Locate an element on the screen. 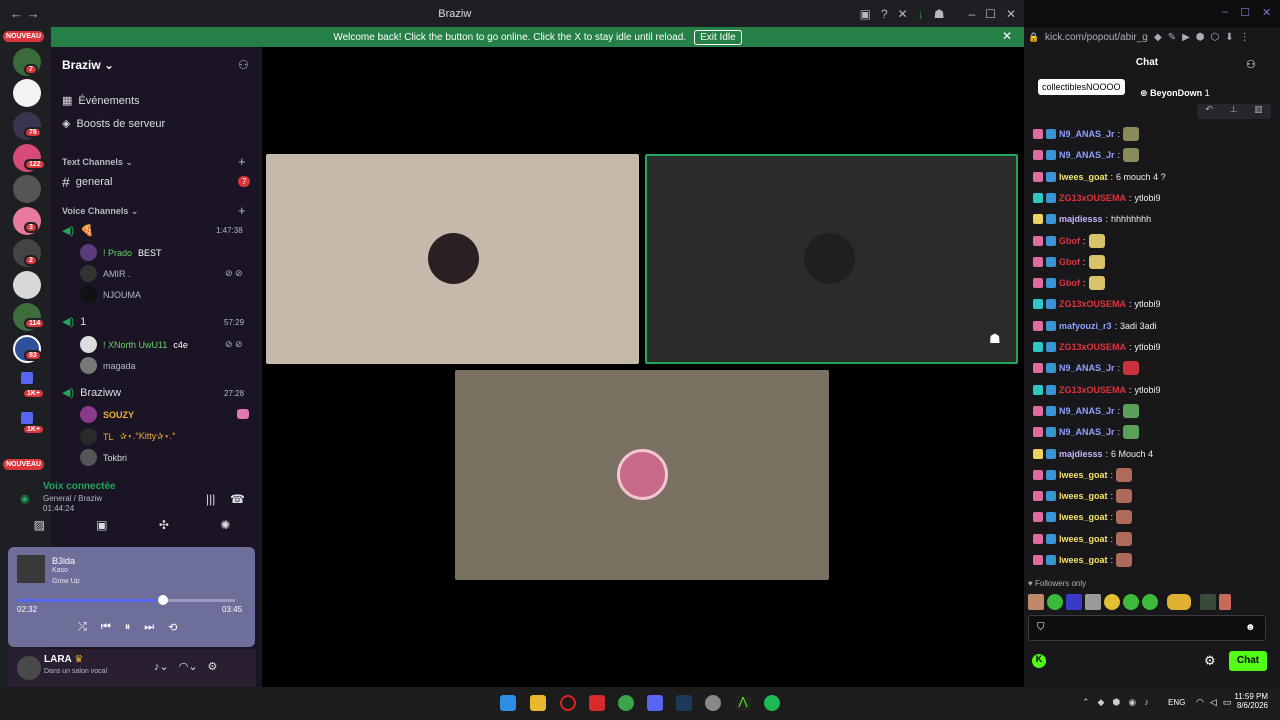 The width and height of the screenshot is (1280, 720). chrome-icon is located at coordinates (626, 703).